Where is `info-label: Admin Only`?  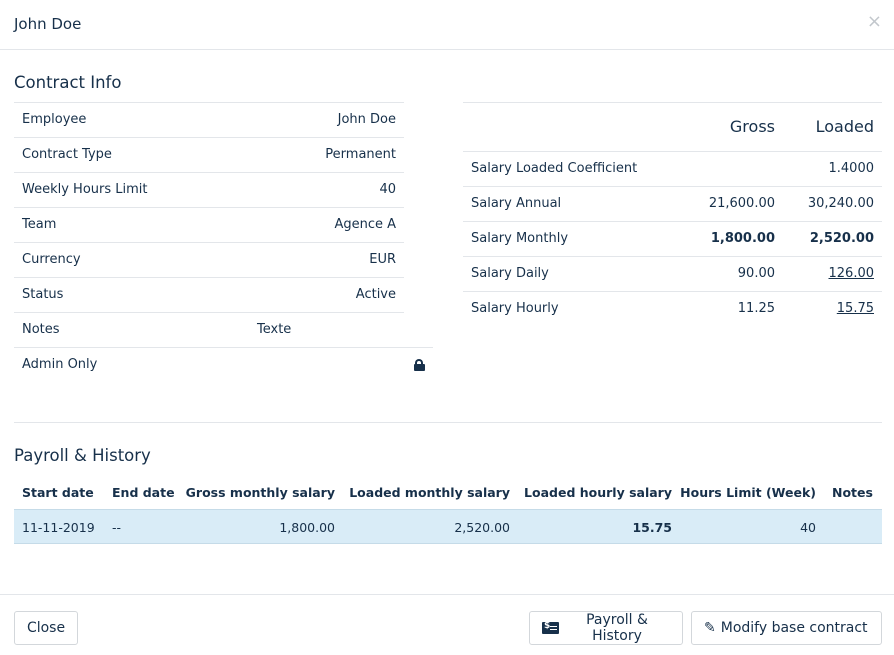
info-label: Admin Only is located at coordinates (60, 364).